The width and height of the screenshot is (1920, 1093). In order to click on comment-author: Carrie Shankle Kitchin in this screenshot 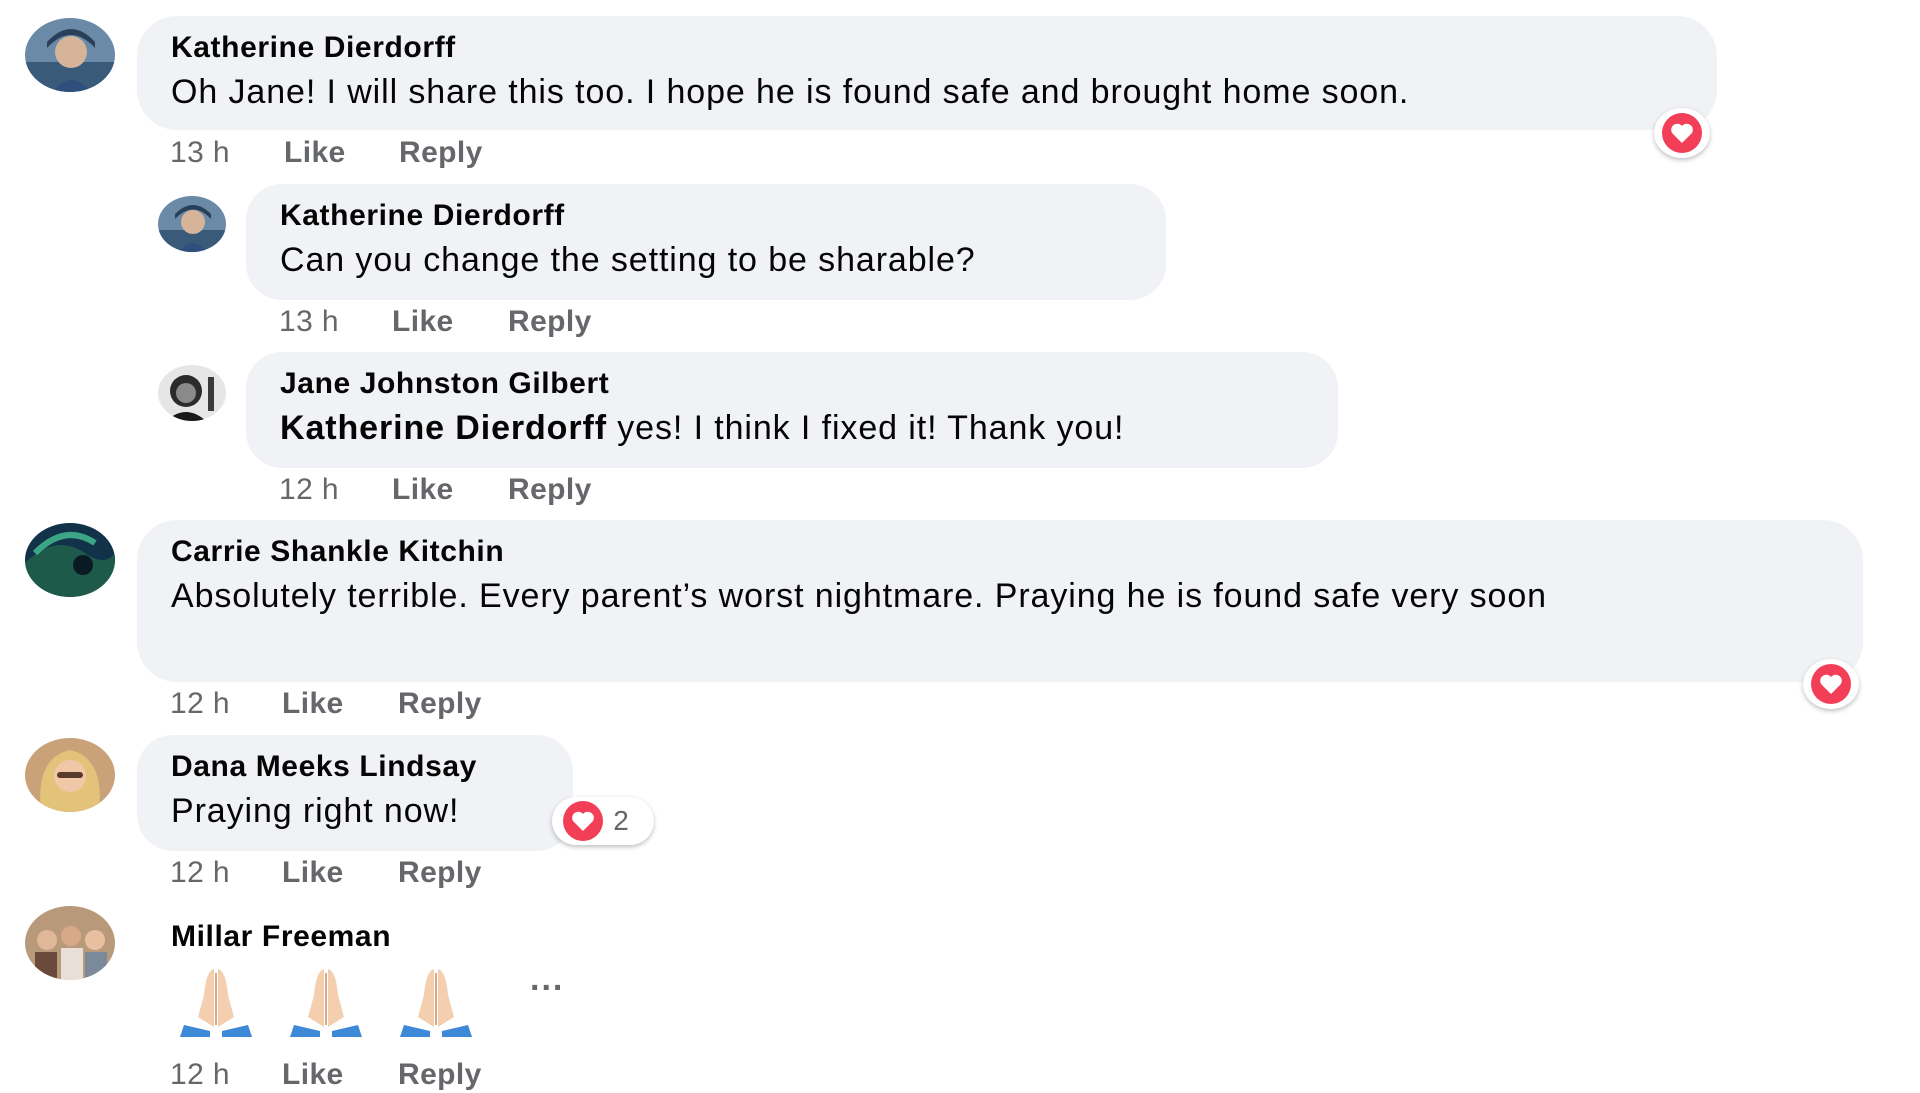, I will do `click(1000, 552)`.